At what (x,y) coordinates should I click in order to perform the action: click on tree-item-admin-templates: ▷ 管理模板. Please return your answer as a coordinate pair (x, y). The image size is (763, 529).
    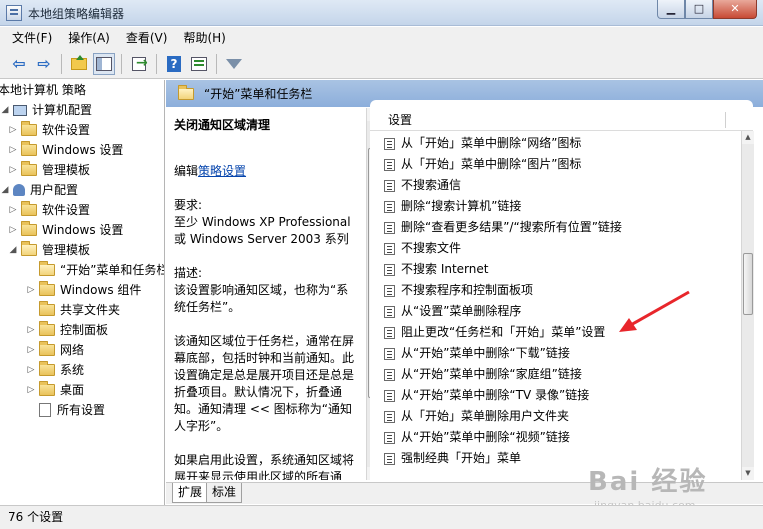
    Looking at the image, I should click on (49, 170).